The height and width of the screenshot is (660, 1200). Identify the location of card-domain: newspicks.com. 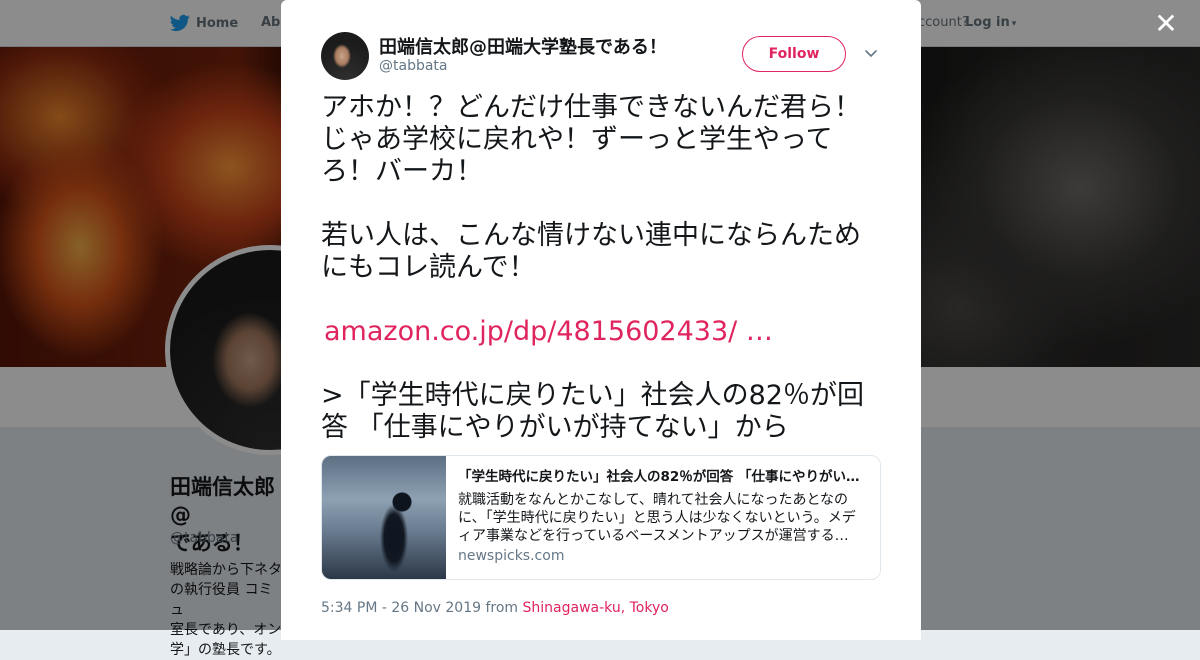
(511, 556).